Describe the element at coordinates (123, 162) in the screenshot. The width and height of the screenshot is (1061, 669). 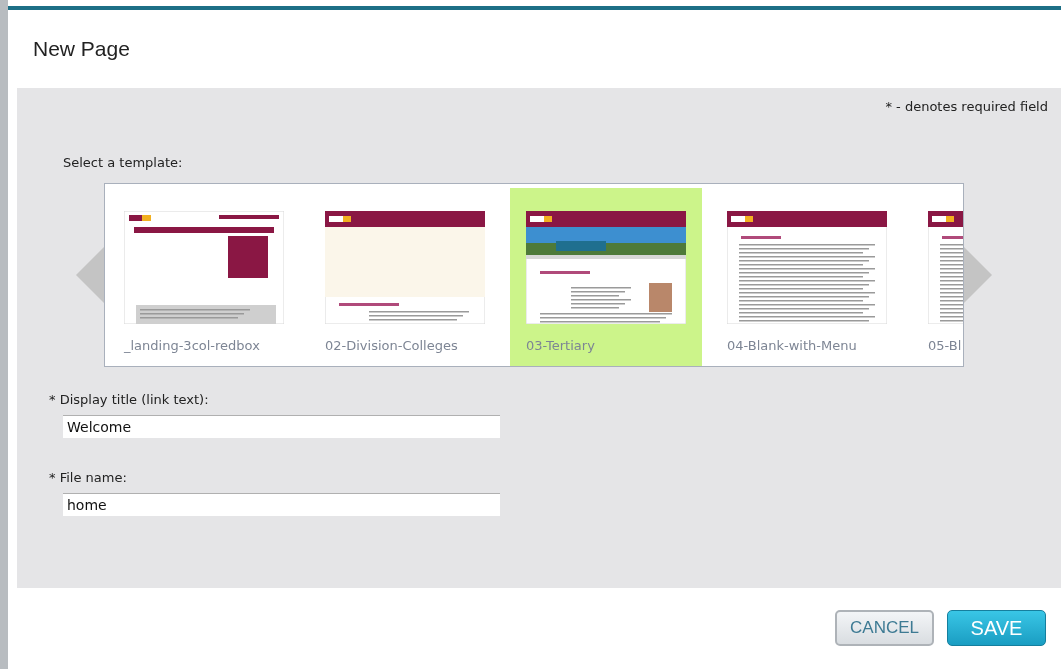
I see `template-label: Select a template:` at that location.